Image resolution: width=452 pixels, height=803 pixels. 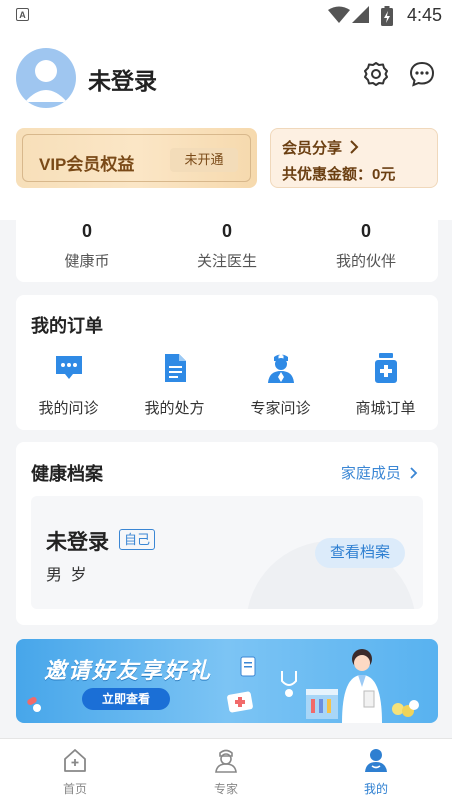 What do you see at coordinates (360, 14) in the screenshot?
I see `signal-icon` at bounding box center [360, 14].